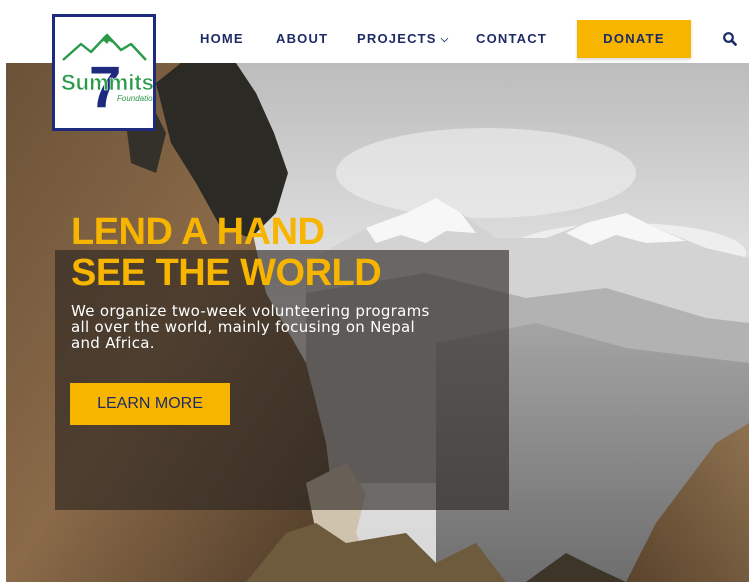 The image size is (749, 582). What do you see at coordinates (511, 38) in the screenshot?
I see `nav-contact-link: CONTACT` at bounding box center [511, 38].